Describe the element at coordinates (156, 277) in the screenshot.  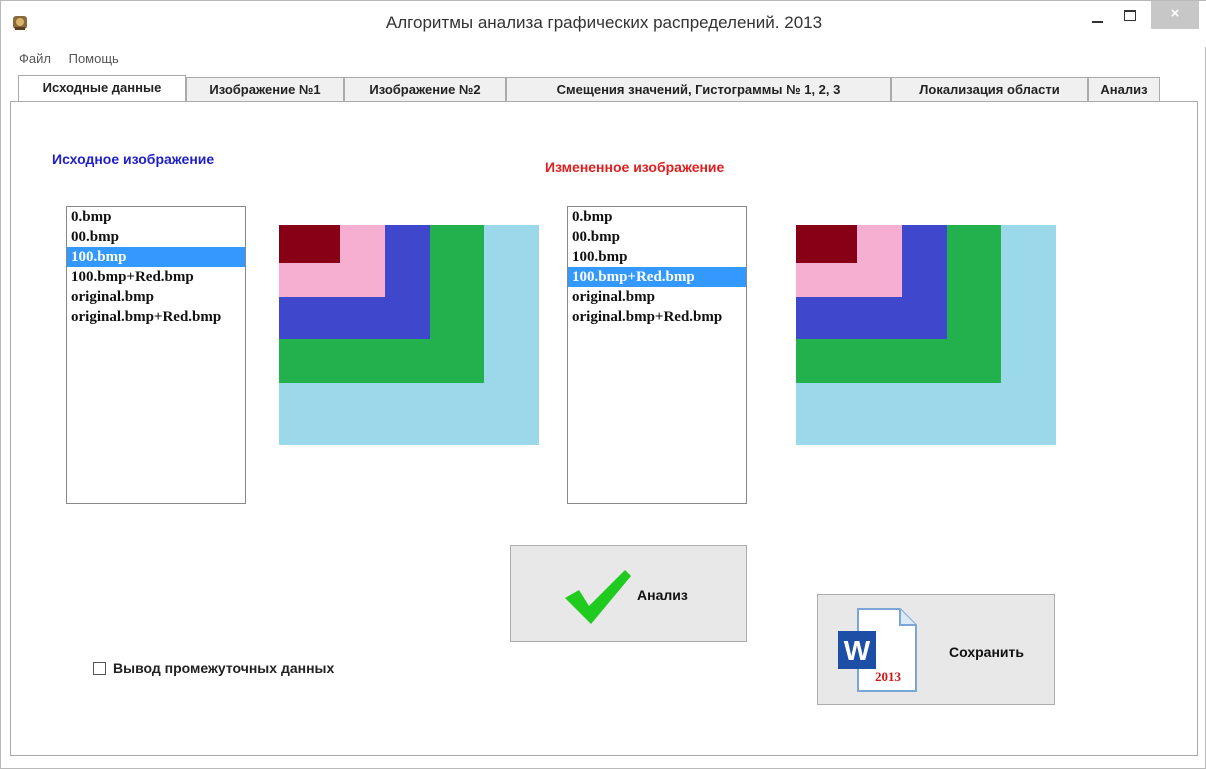
I see `list-item: 100.bmp+Red.bmp` at that location.